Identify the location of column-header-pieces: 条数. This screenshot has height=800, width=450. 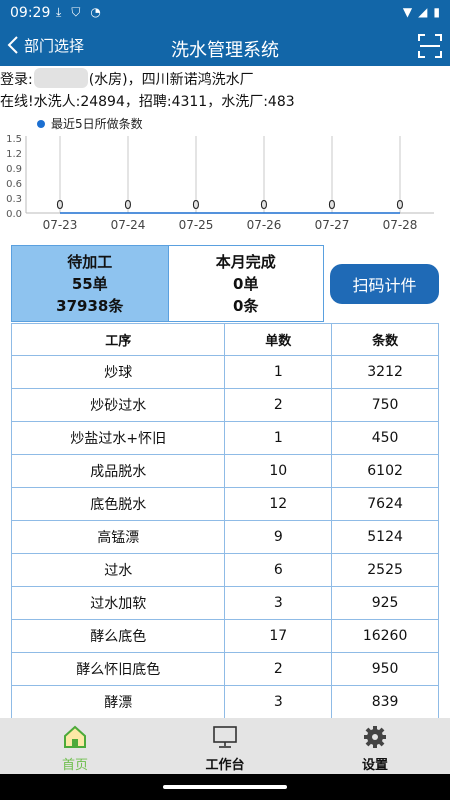
(385, 339).